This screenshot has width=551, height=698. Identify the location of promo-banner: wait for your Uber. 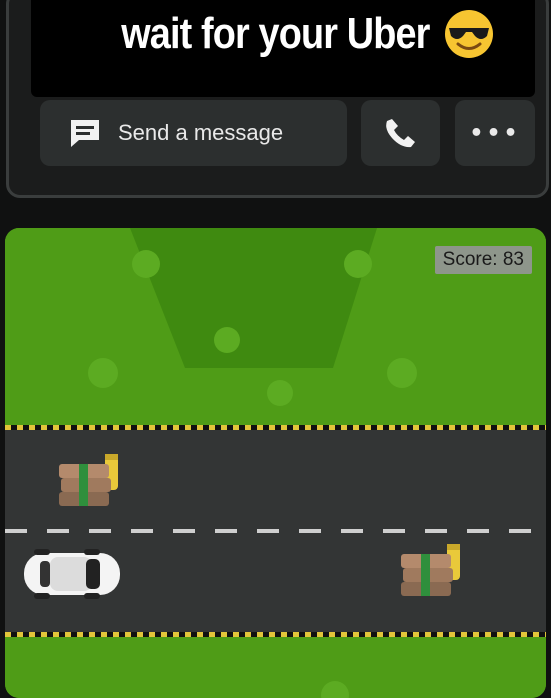
(283, 48).